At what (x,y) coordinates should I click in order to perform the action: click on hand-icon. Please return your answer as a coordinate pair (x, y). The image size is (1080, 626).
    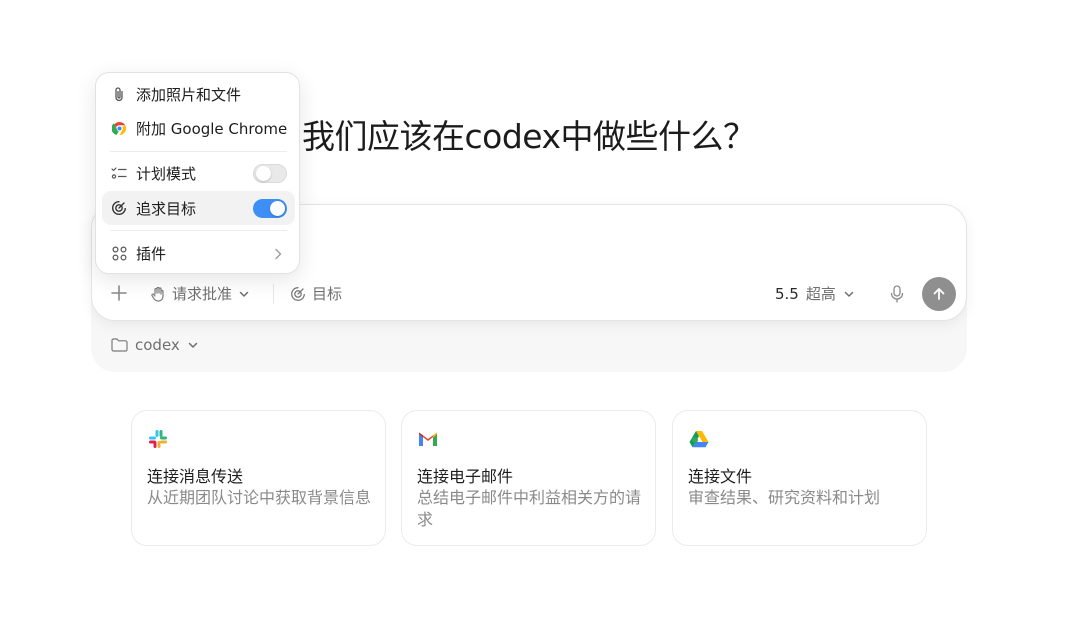
    Looking at the image, I should click on (157, 294).